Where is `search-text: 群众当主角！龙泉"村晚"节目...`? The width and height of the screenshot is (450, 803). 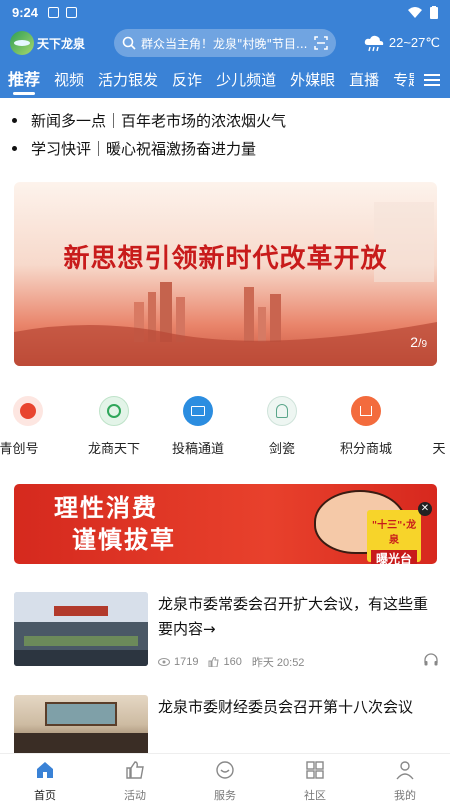
search-text: 群众当主角！龙泉"村晚"节目... is located at coordinates (224, 43).